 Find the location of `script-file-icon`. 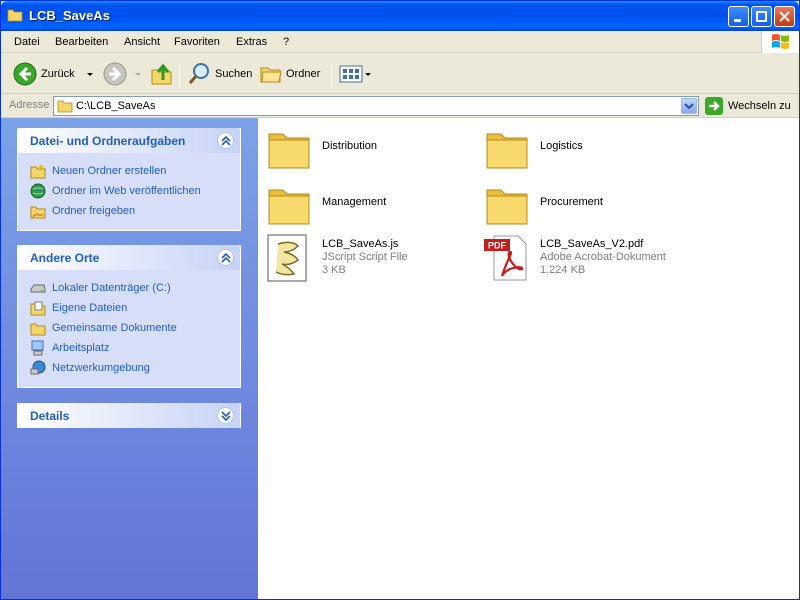

script-file-icon is located at coordinates (287, 258).